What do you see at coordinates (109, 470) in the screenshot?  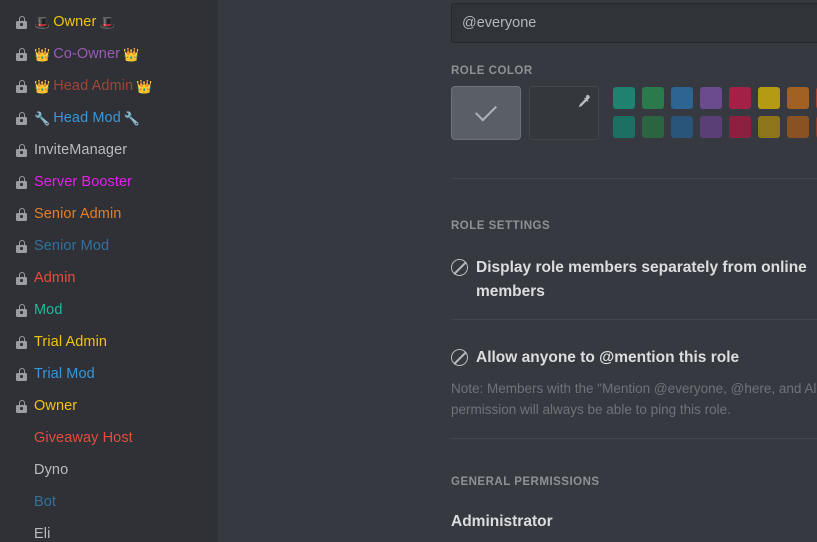 I see `role-list-item: Dyno` at bounding box center [109, 470].